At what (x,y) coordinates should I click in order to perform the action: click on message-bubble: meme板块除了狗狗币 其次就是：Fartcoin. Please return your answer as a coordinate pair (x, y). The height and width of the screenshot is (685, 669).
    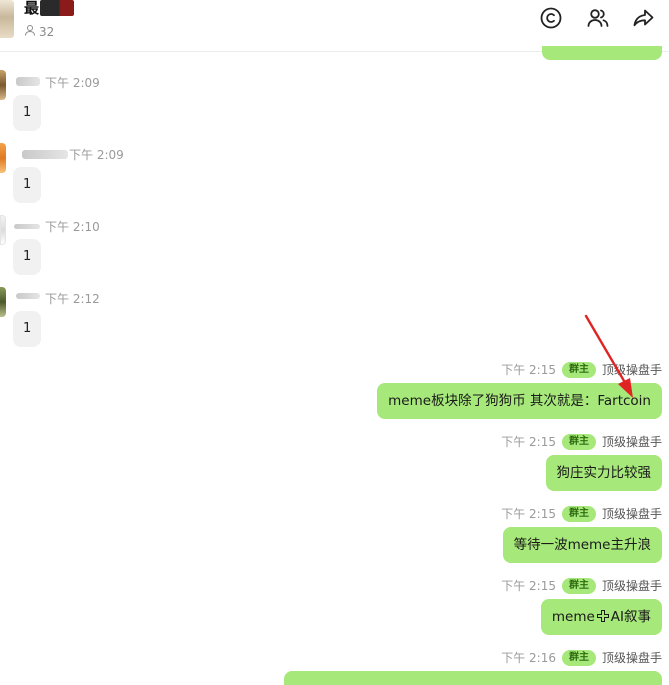
    Looking at the image, I should click on (519, 401).